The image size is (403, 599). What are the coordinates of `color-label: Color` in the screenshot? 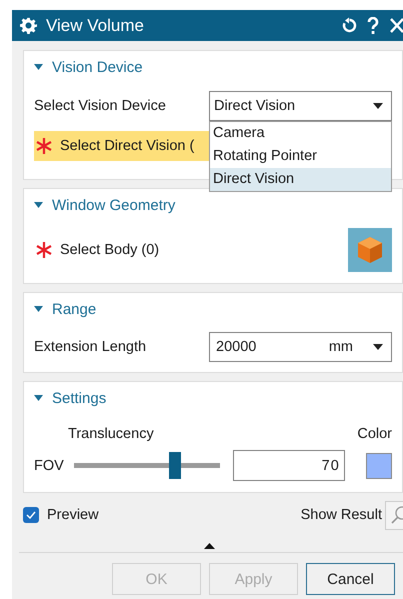 It's located at (374, 434).